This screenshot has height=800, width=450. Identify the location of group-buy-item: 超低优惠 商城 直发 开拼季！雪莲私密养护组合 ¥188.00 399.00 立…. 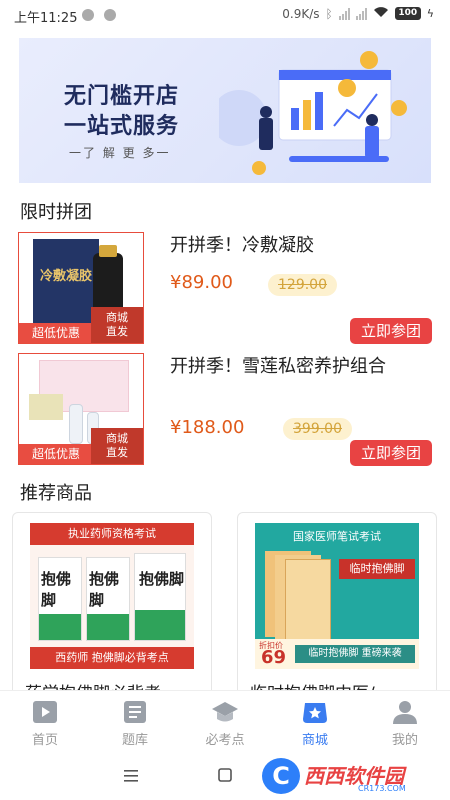
(225, 409).